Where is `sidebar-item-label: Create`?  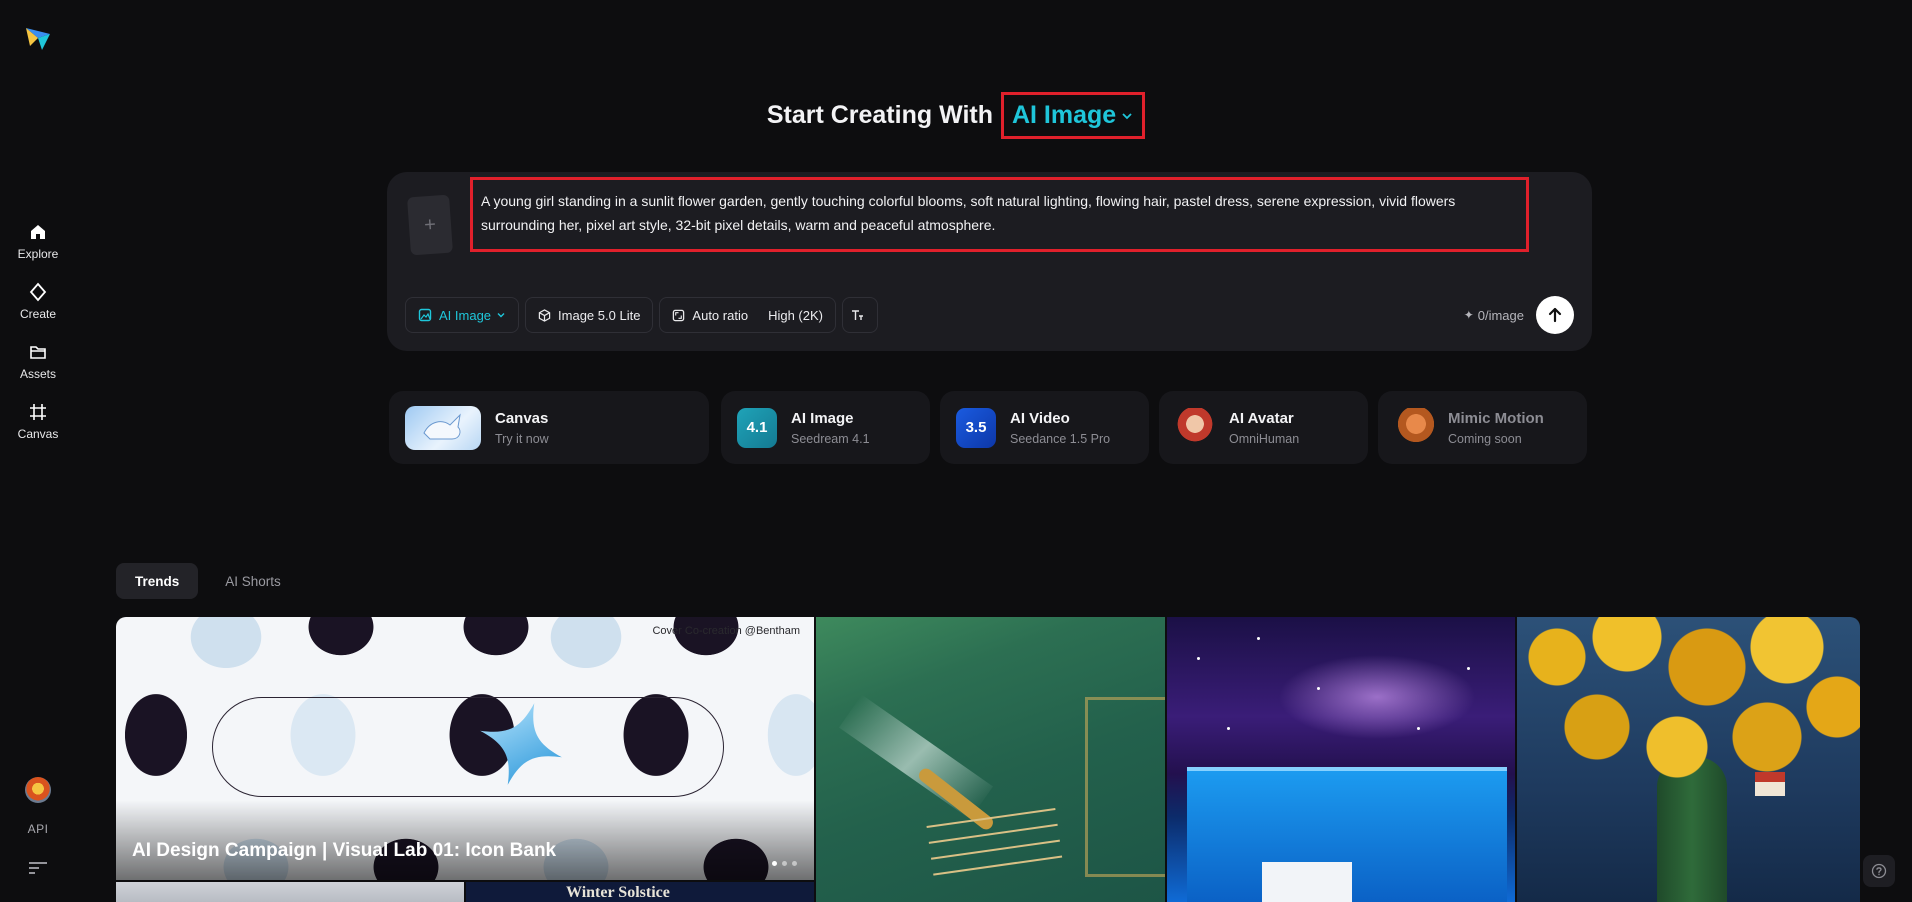
sidebar-item-label: Create is located at coordinates (38, 314).